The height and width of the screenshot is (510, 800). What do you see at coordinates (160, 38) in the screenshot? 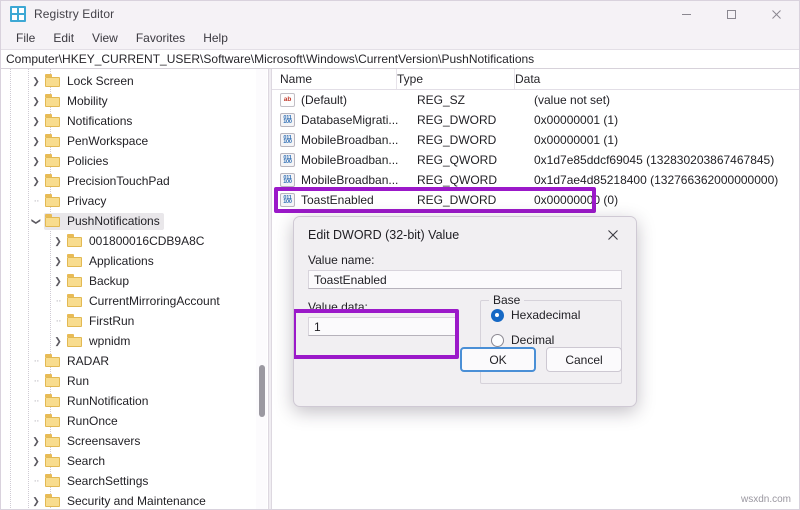
I see `menu-favorites: Favorites` at bounding box center [160, 38].